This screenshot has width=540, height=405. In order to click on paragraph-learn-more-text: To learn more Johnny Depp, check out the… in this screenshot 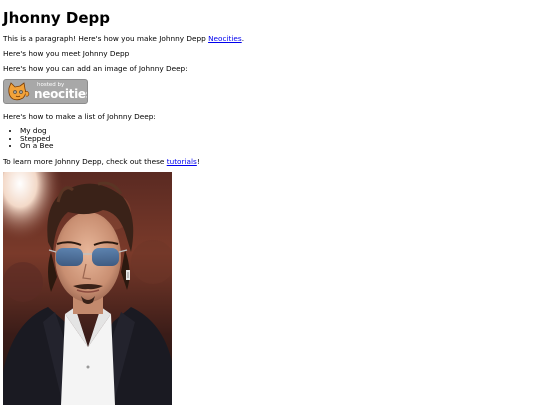, I will do `click(85, 161)`.